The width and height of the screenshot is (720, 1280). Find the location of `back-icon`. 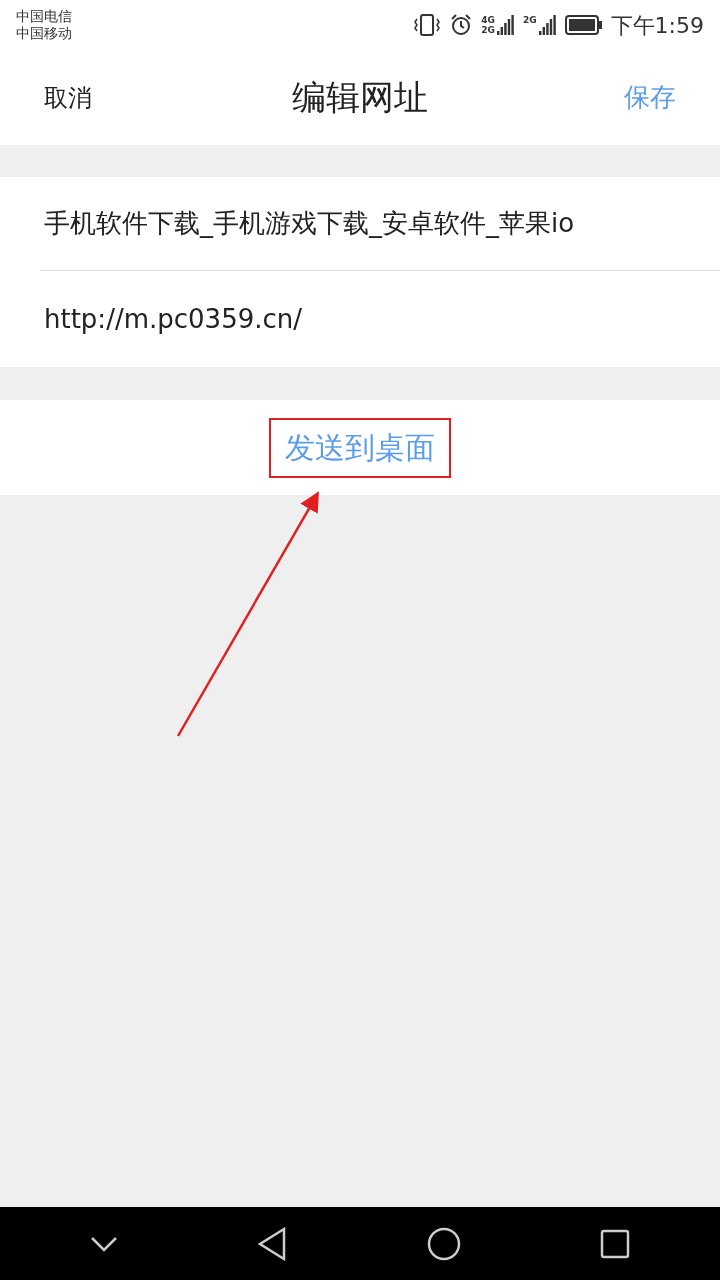

back-icon is located at coordinates (272, 1243).